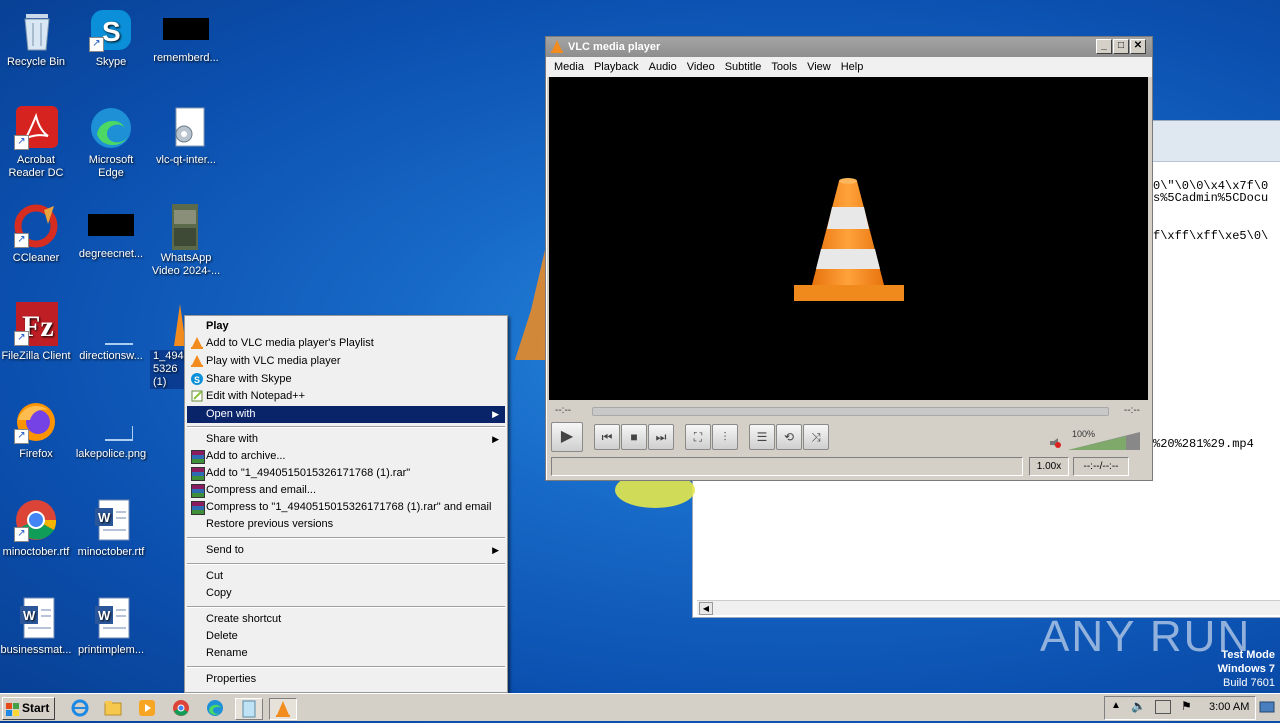 This screenshot has height=723, width=1280. What do you see at coordinates (1138, 706) in the screenshot?
I see `volume-icon: 🔈` at bounding box center [1138, 706].